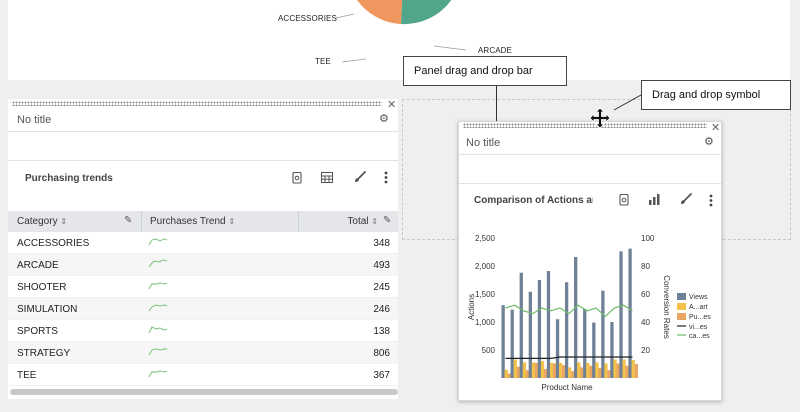 The width and height of the screenshot is (800, 412). I want to click on y2-tick-label: 100, so click(648, 238).